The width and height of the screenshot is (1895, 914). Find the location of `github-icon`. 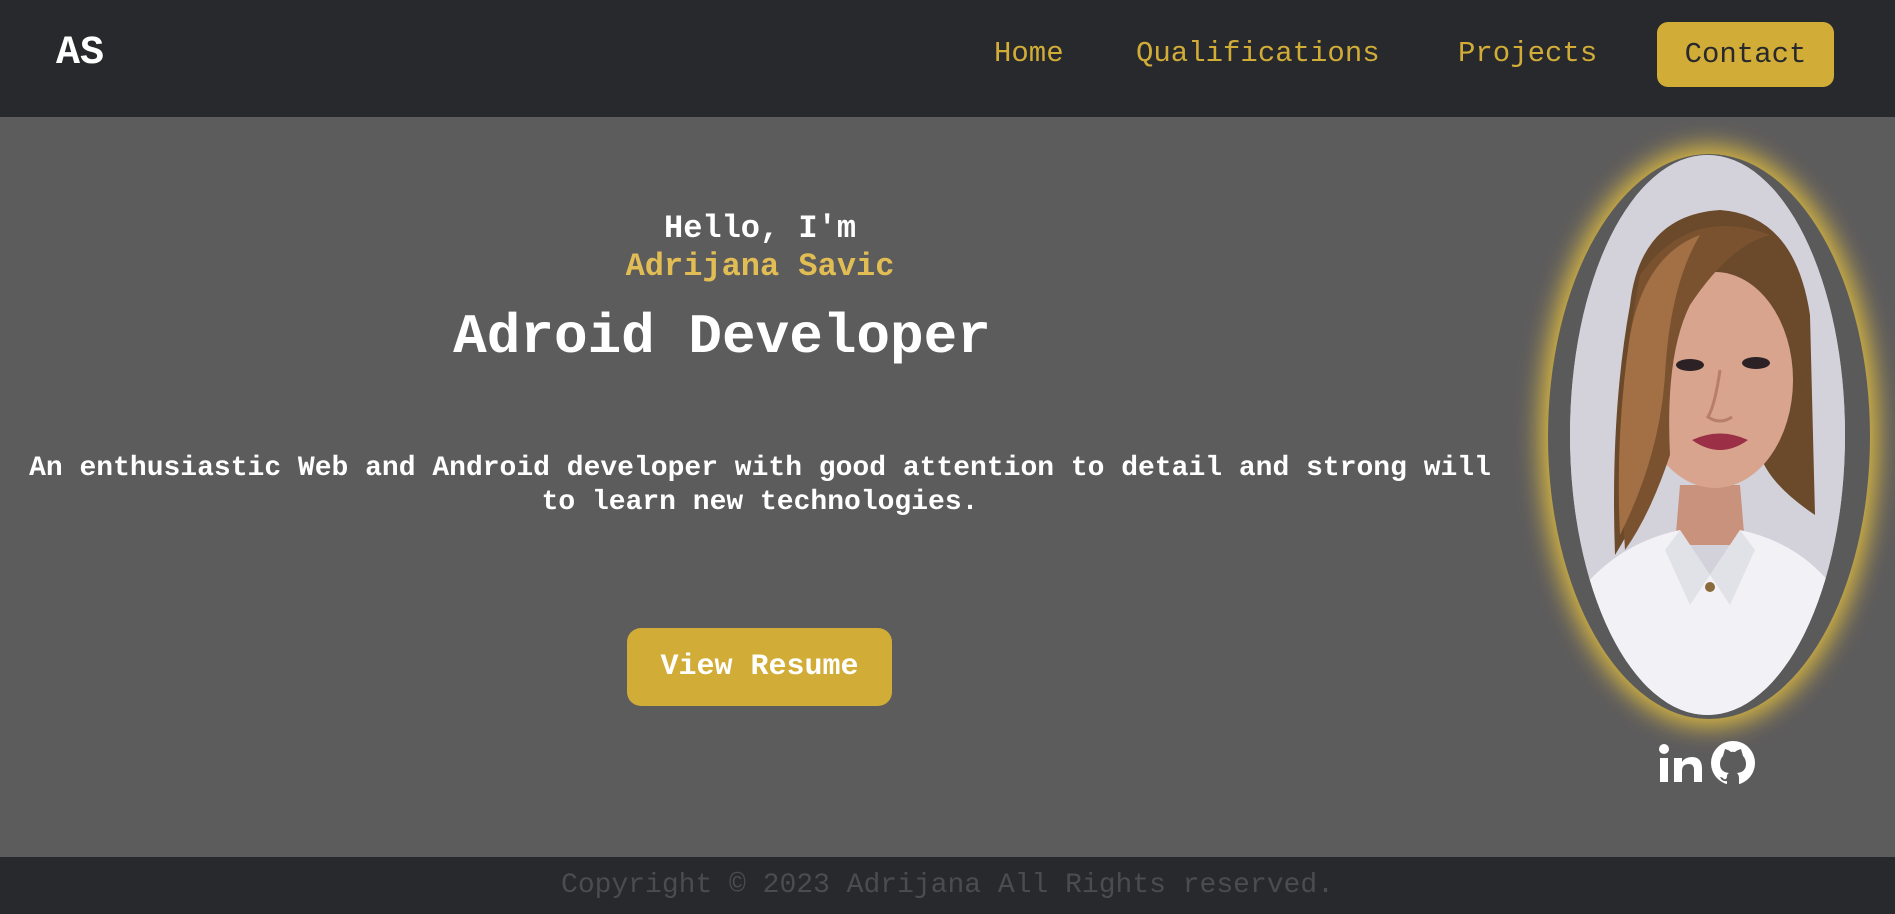

github-icon is located at coordinates (1733, 763).